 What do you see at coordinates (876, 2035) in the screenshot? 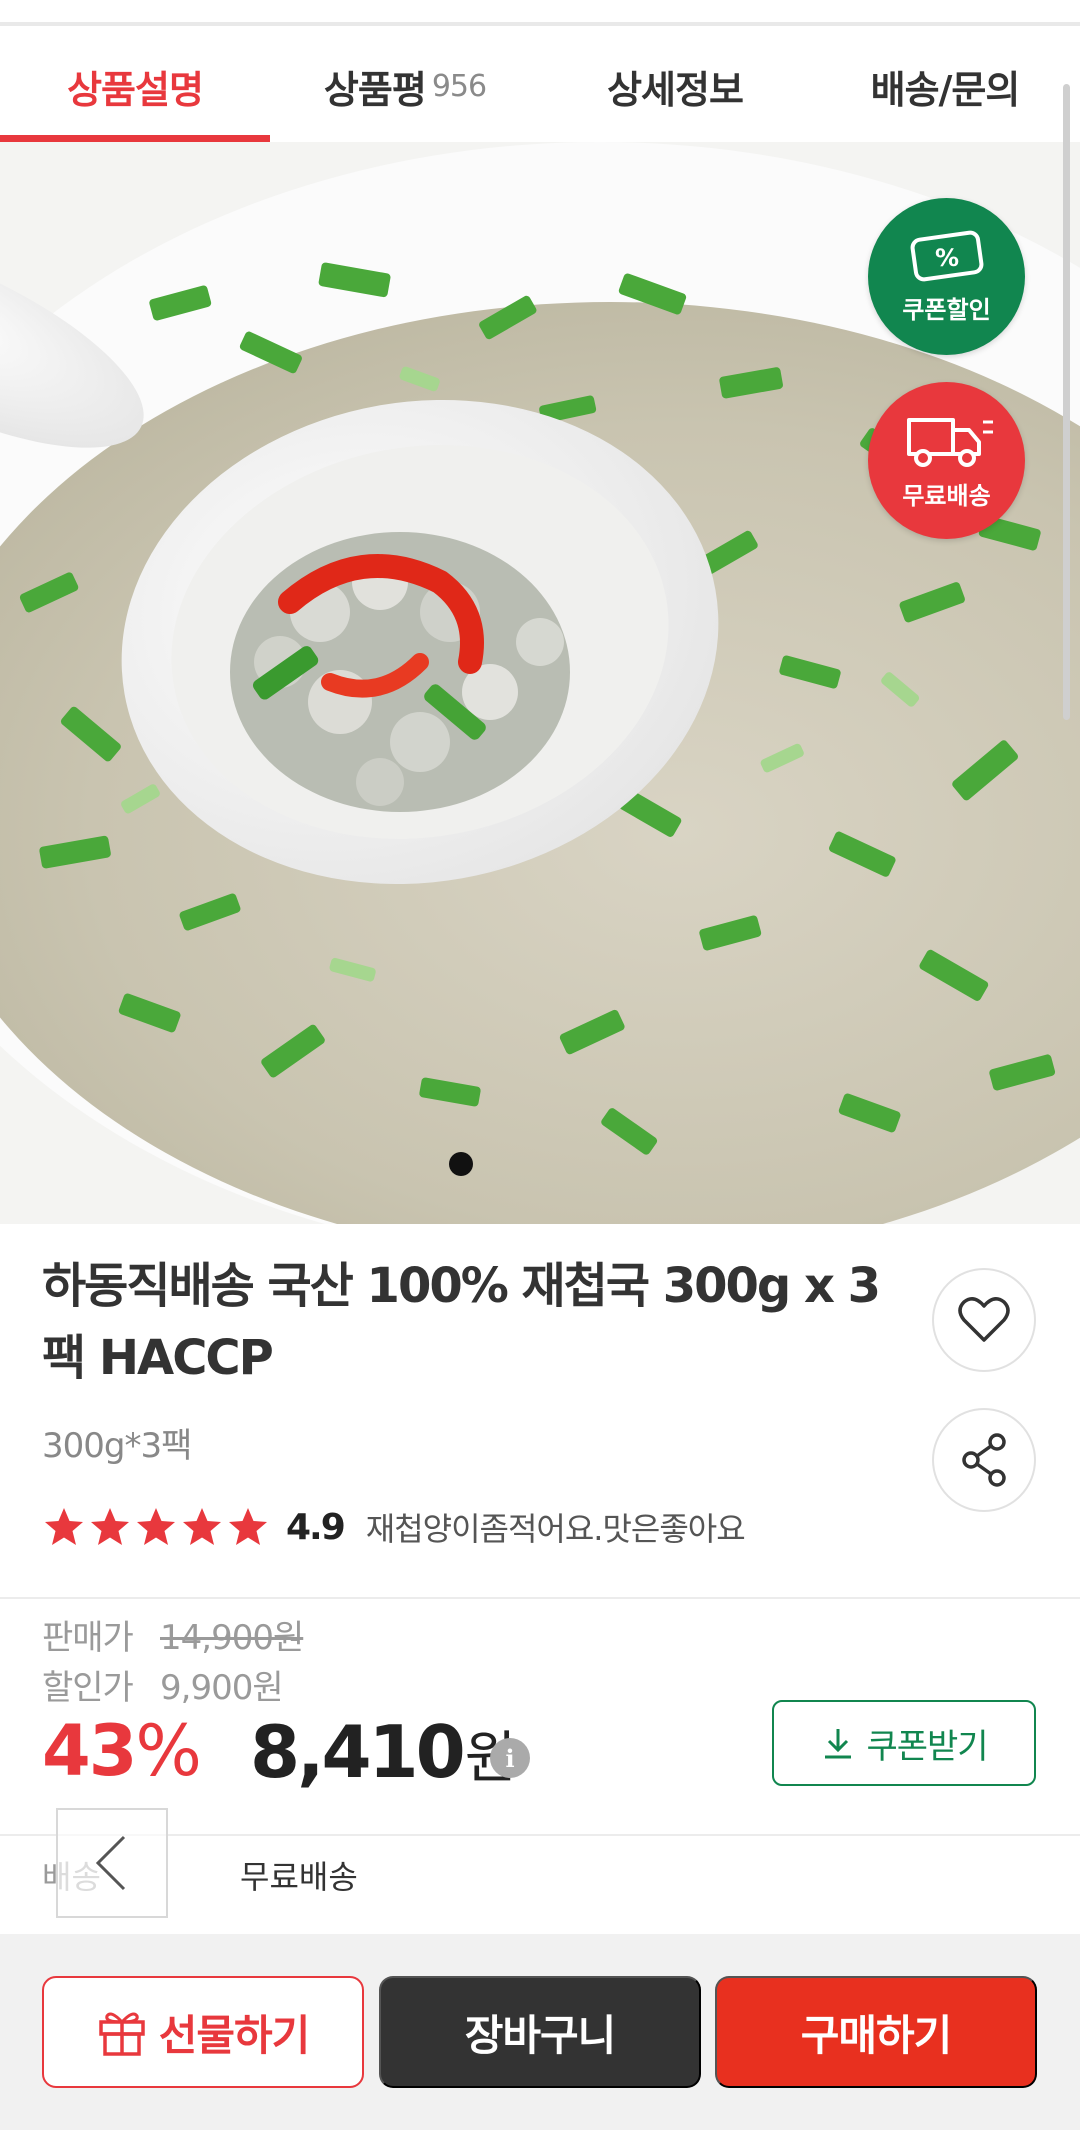
I see `buy-button-label: 구매하기` at bounding box center [876, 2035].